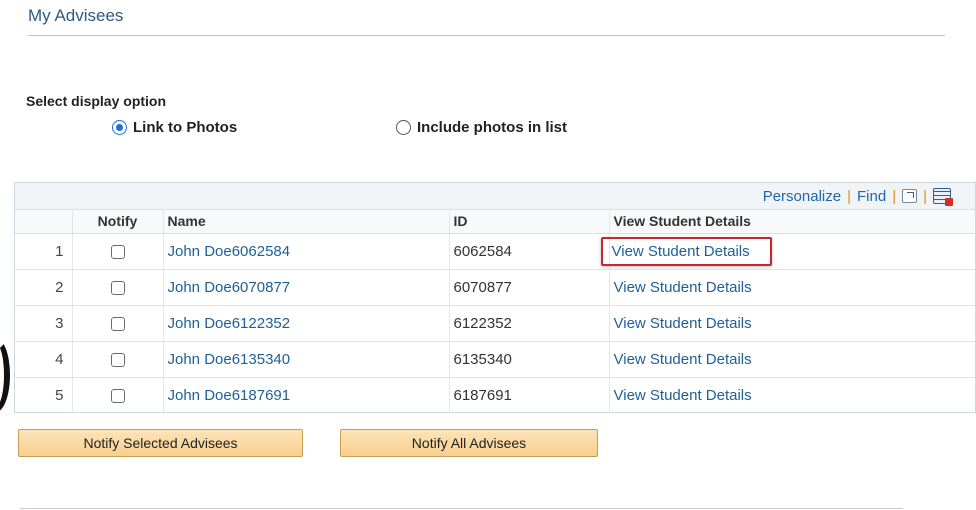 The width and height of the screenshot is (976, 510). What do you see at coordinates (305, 358) in the screenshot?
I see `advisee-name-cell: John Doe6135340` at bounding box center [305, 358].